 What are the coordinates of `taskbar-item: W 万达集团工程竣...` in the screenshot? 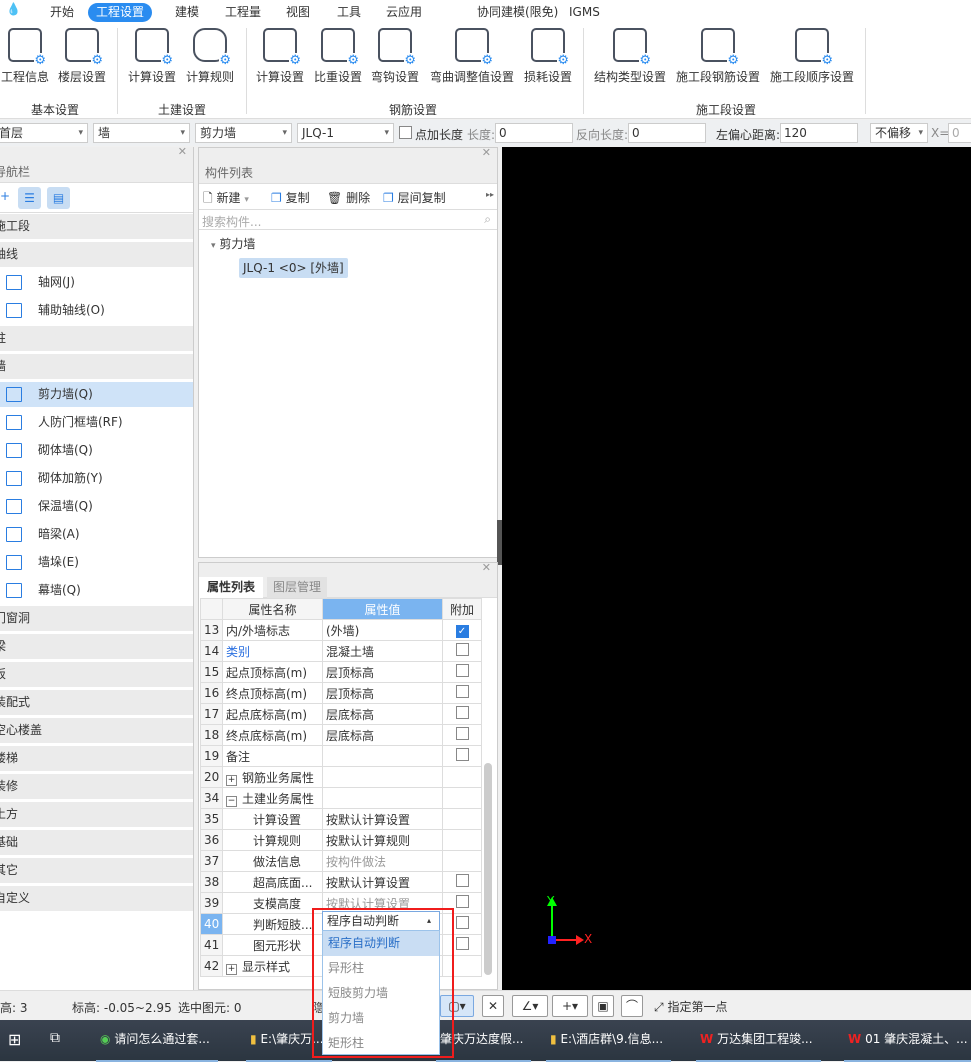 It's located at (758, 1046).